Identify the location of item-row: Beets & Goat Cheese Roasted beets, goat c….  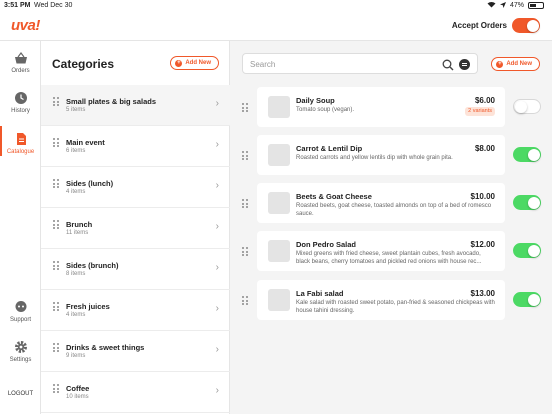
(391, 204).